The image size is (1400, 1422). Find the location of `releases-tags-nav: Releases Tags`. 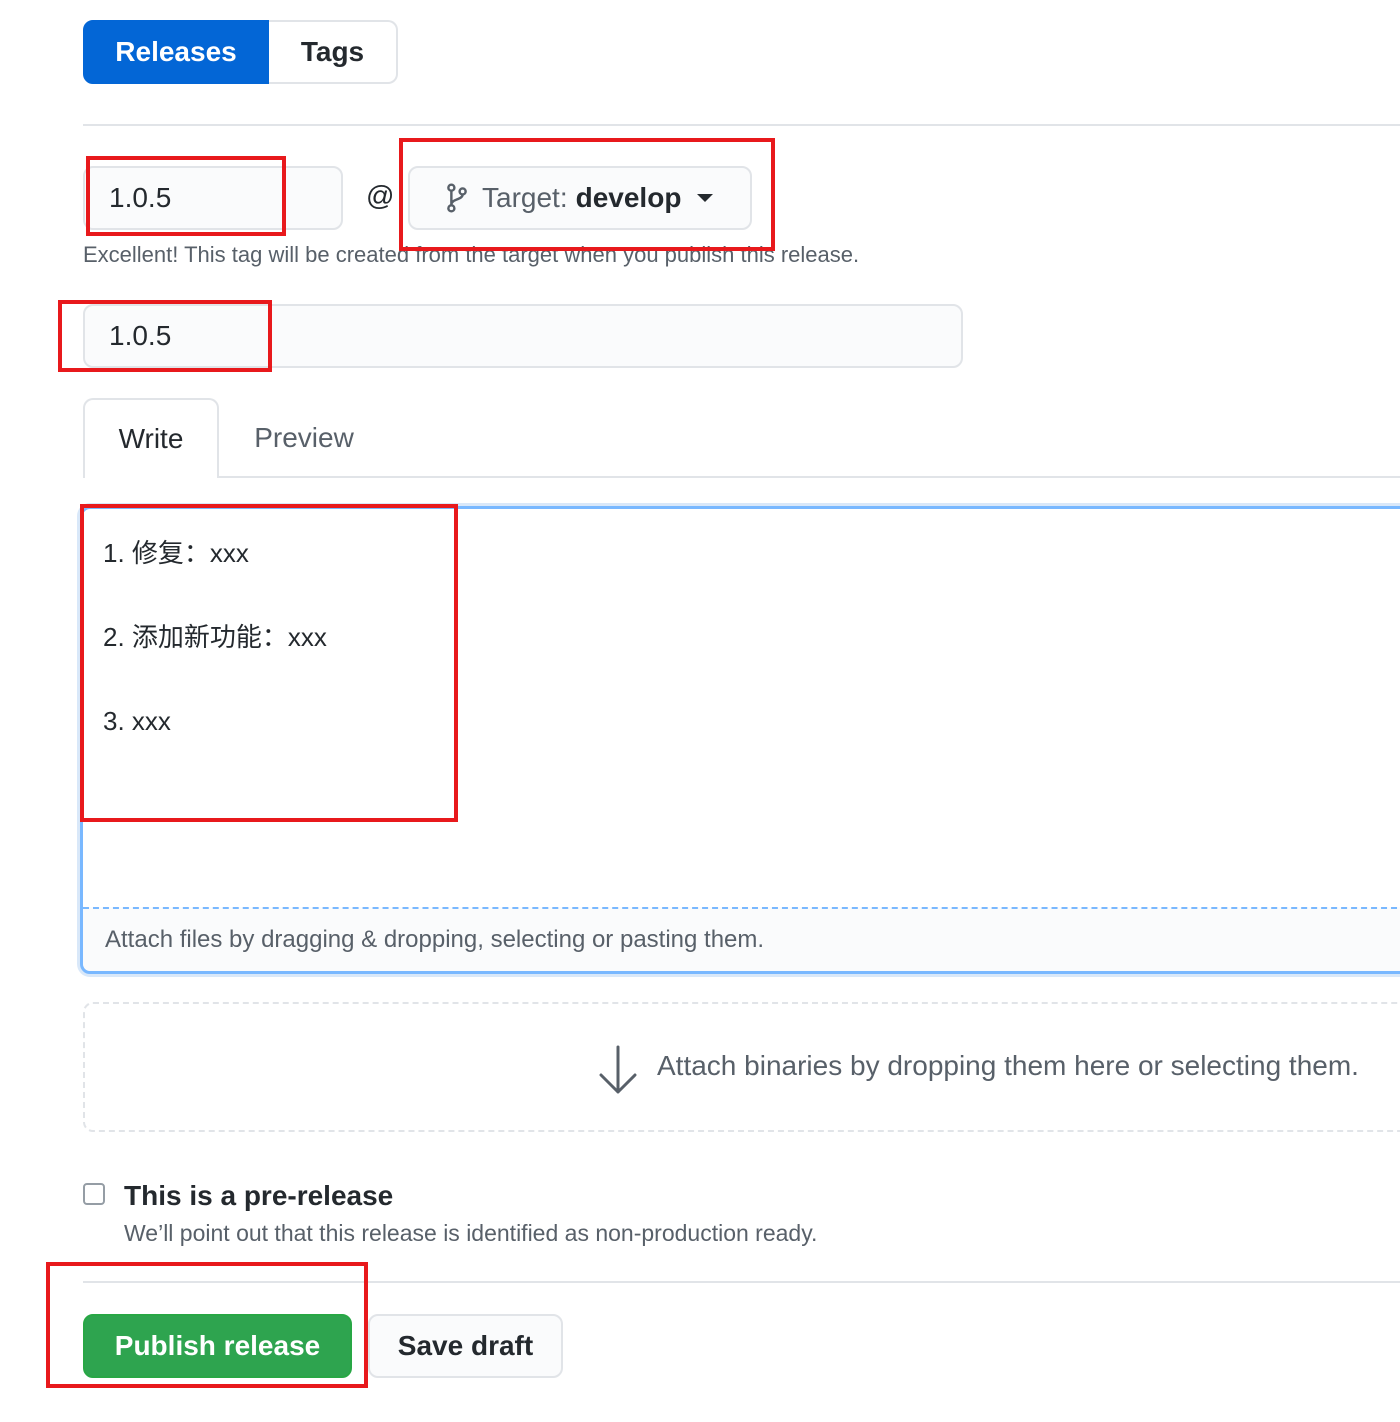

releases-tags-nav: Releases Tags is located at coordinates (240, 52).